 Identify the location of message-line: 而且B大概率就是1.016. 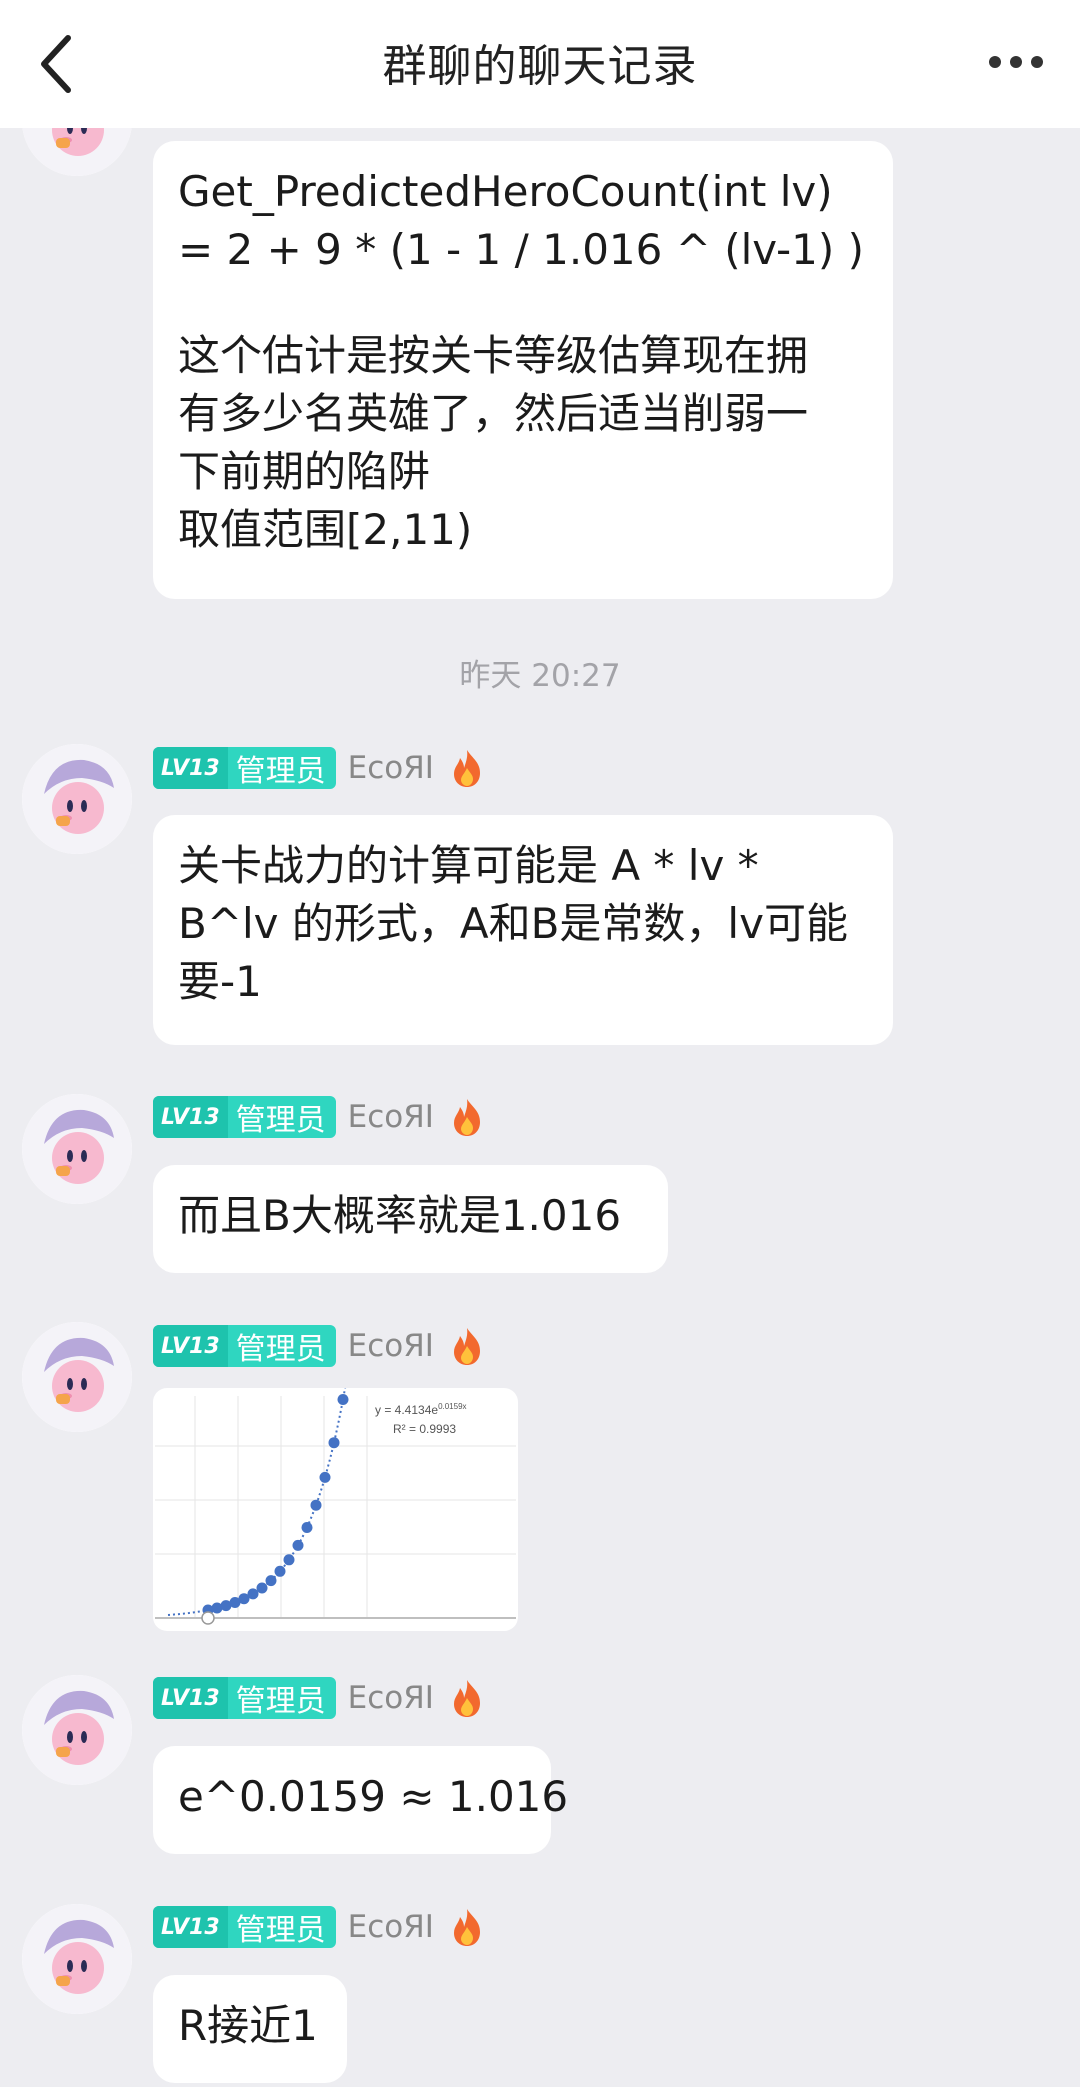
(400, 1215).